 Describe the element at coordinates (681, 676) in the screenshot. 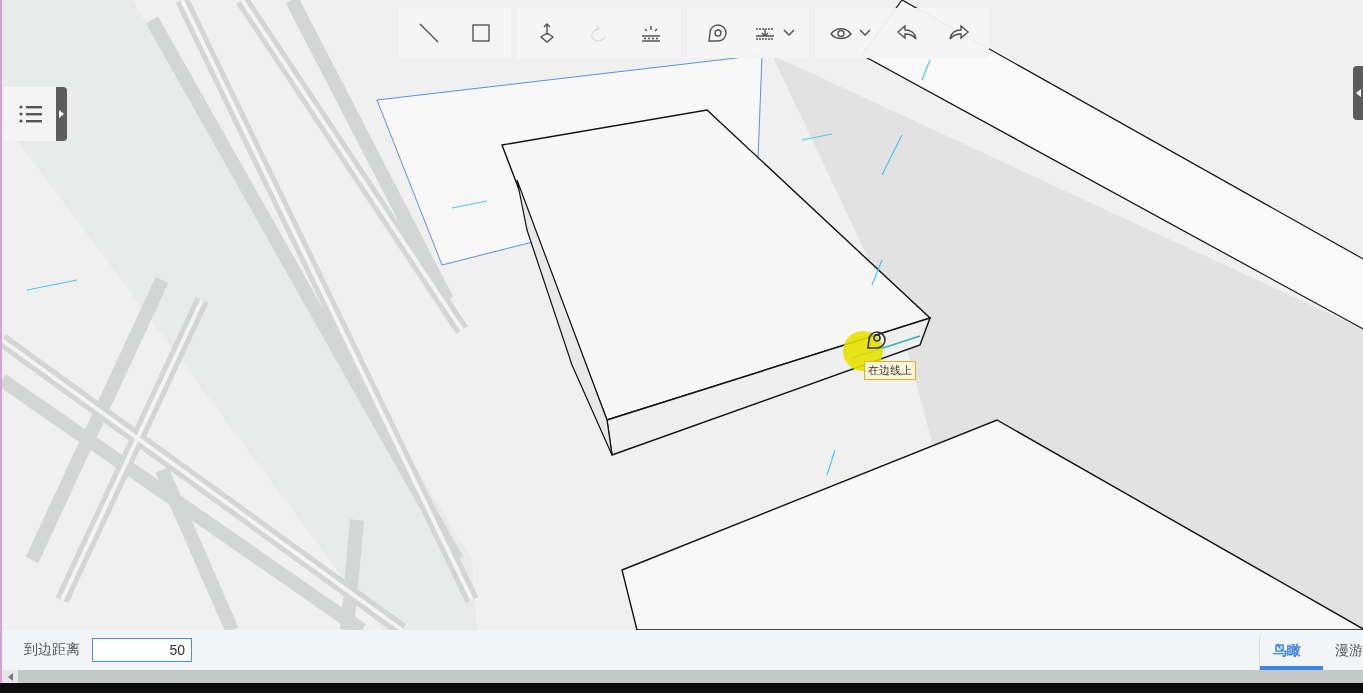

I see `horizontal-scrollbar` at that location.